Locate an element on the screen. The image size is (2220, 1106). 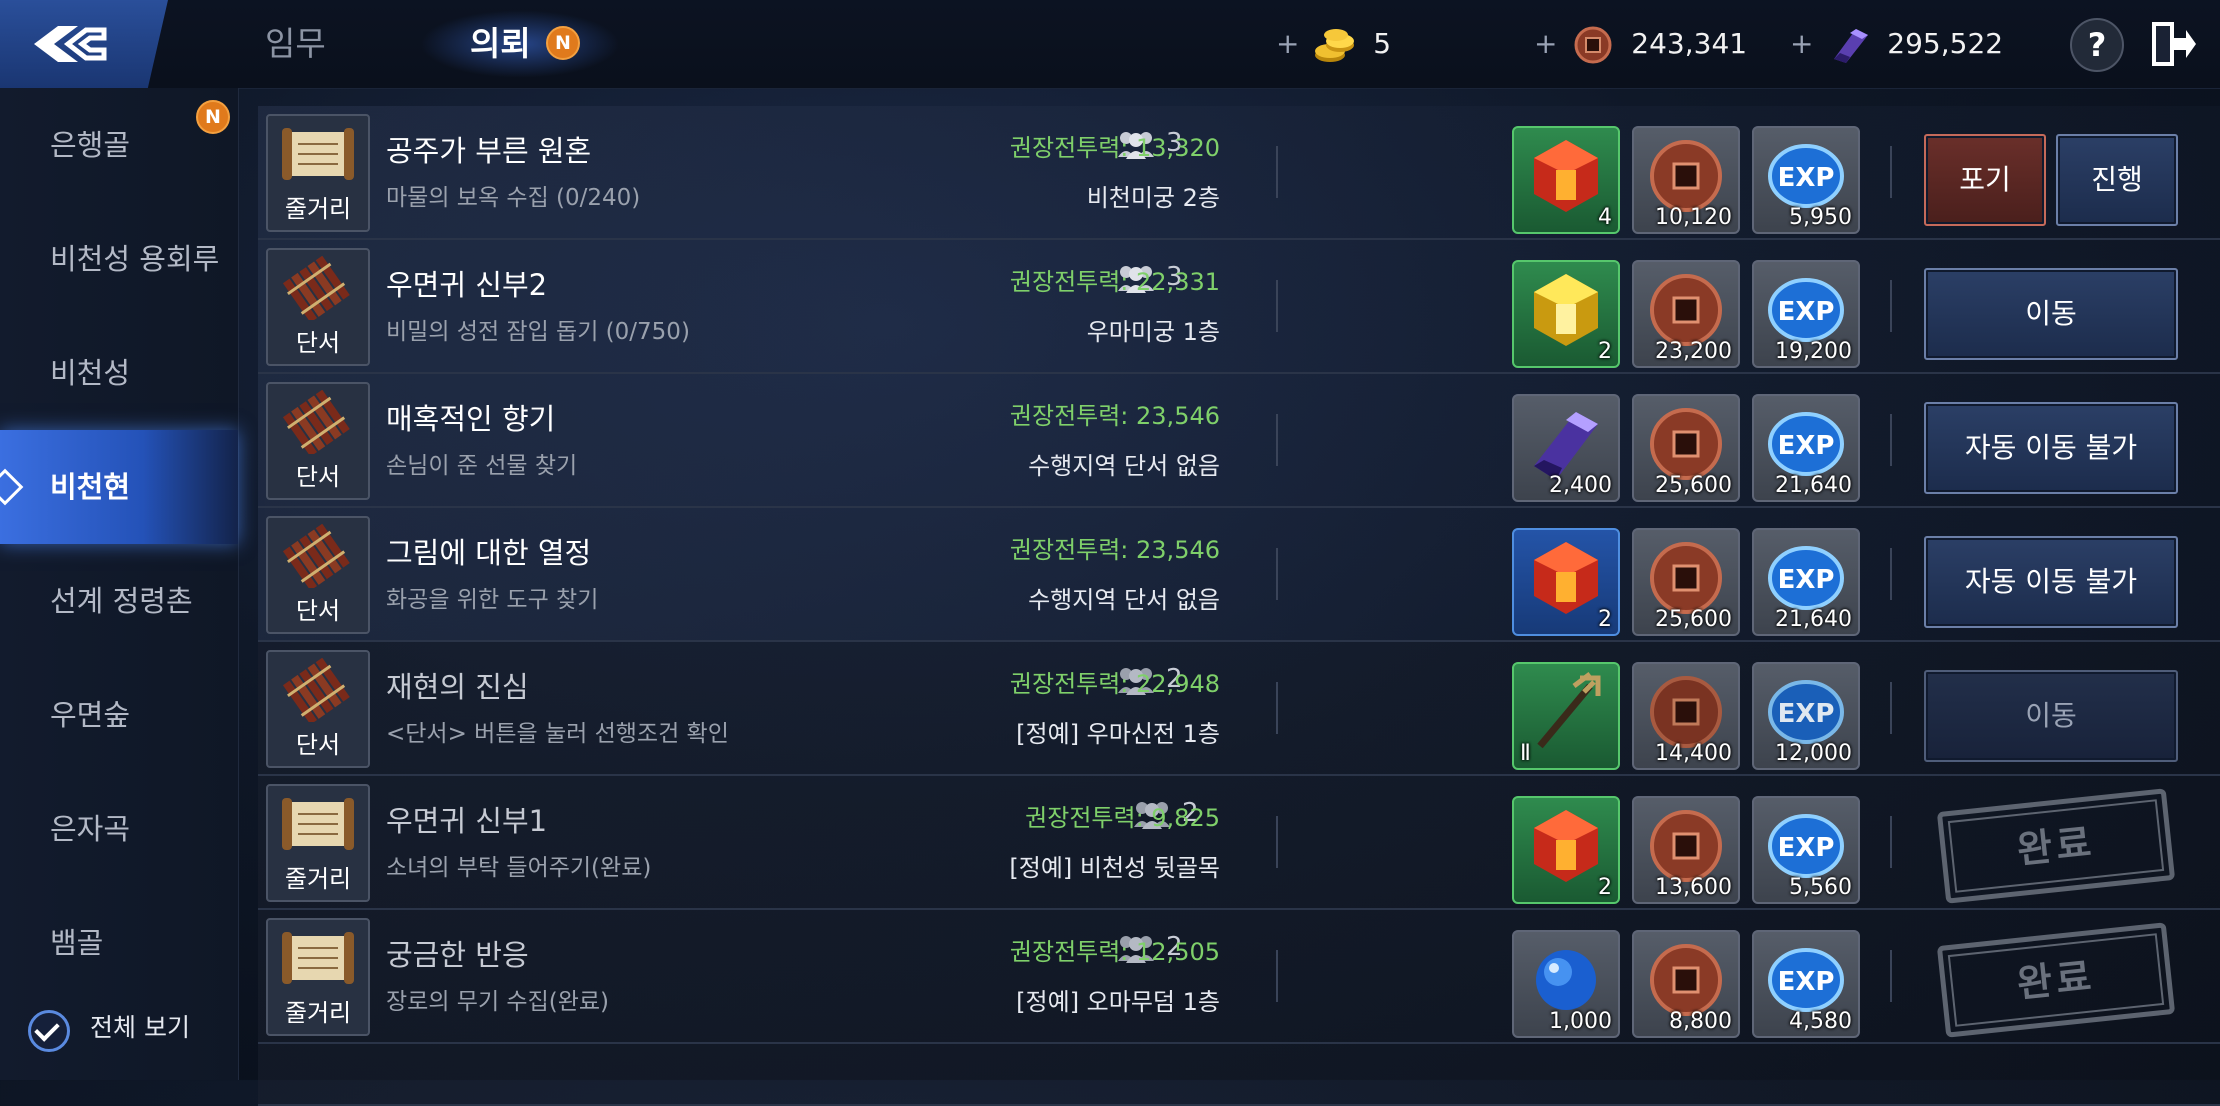
sidebar-item-bicheonhyeon: 비천현 is located at coordinates (119, 487).